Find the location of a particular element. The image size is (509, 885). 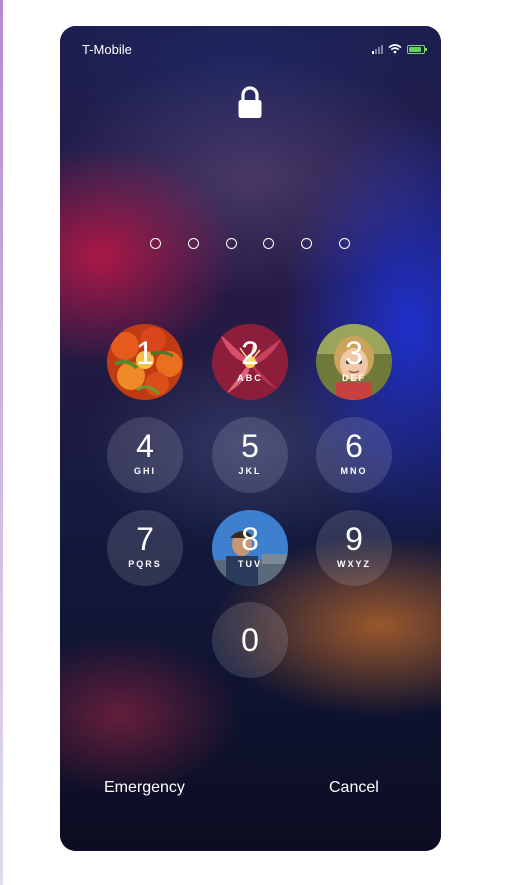

lock-icon is located at coordinates (250, 102).